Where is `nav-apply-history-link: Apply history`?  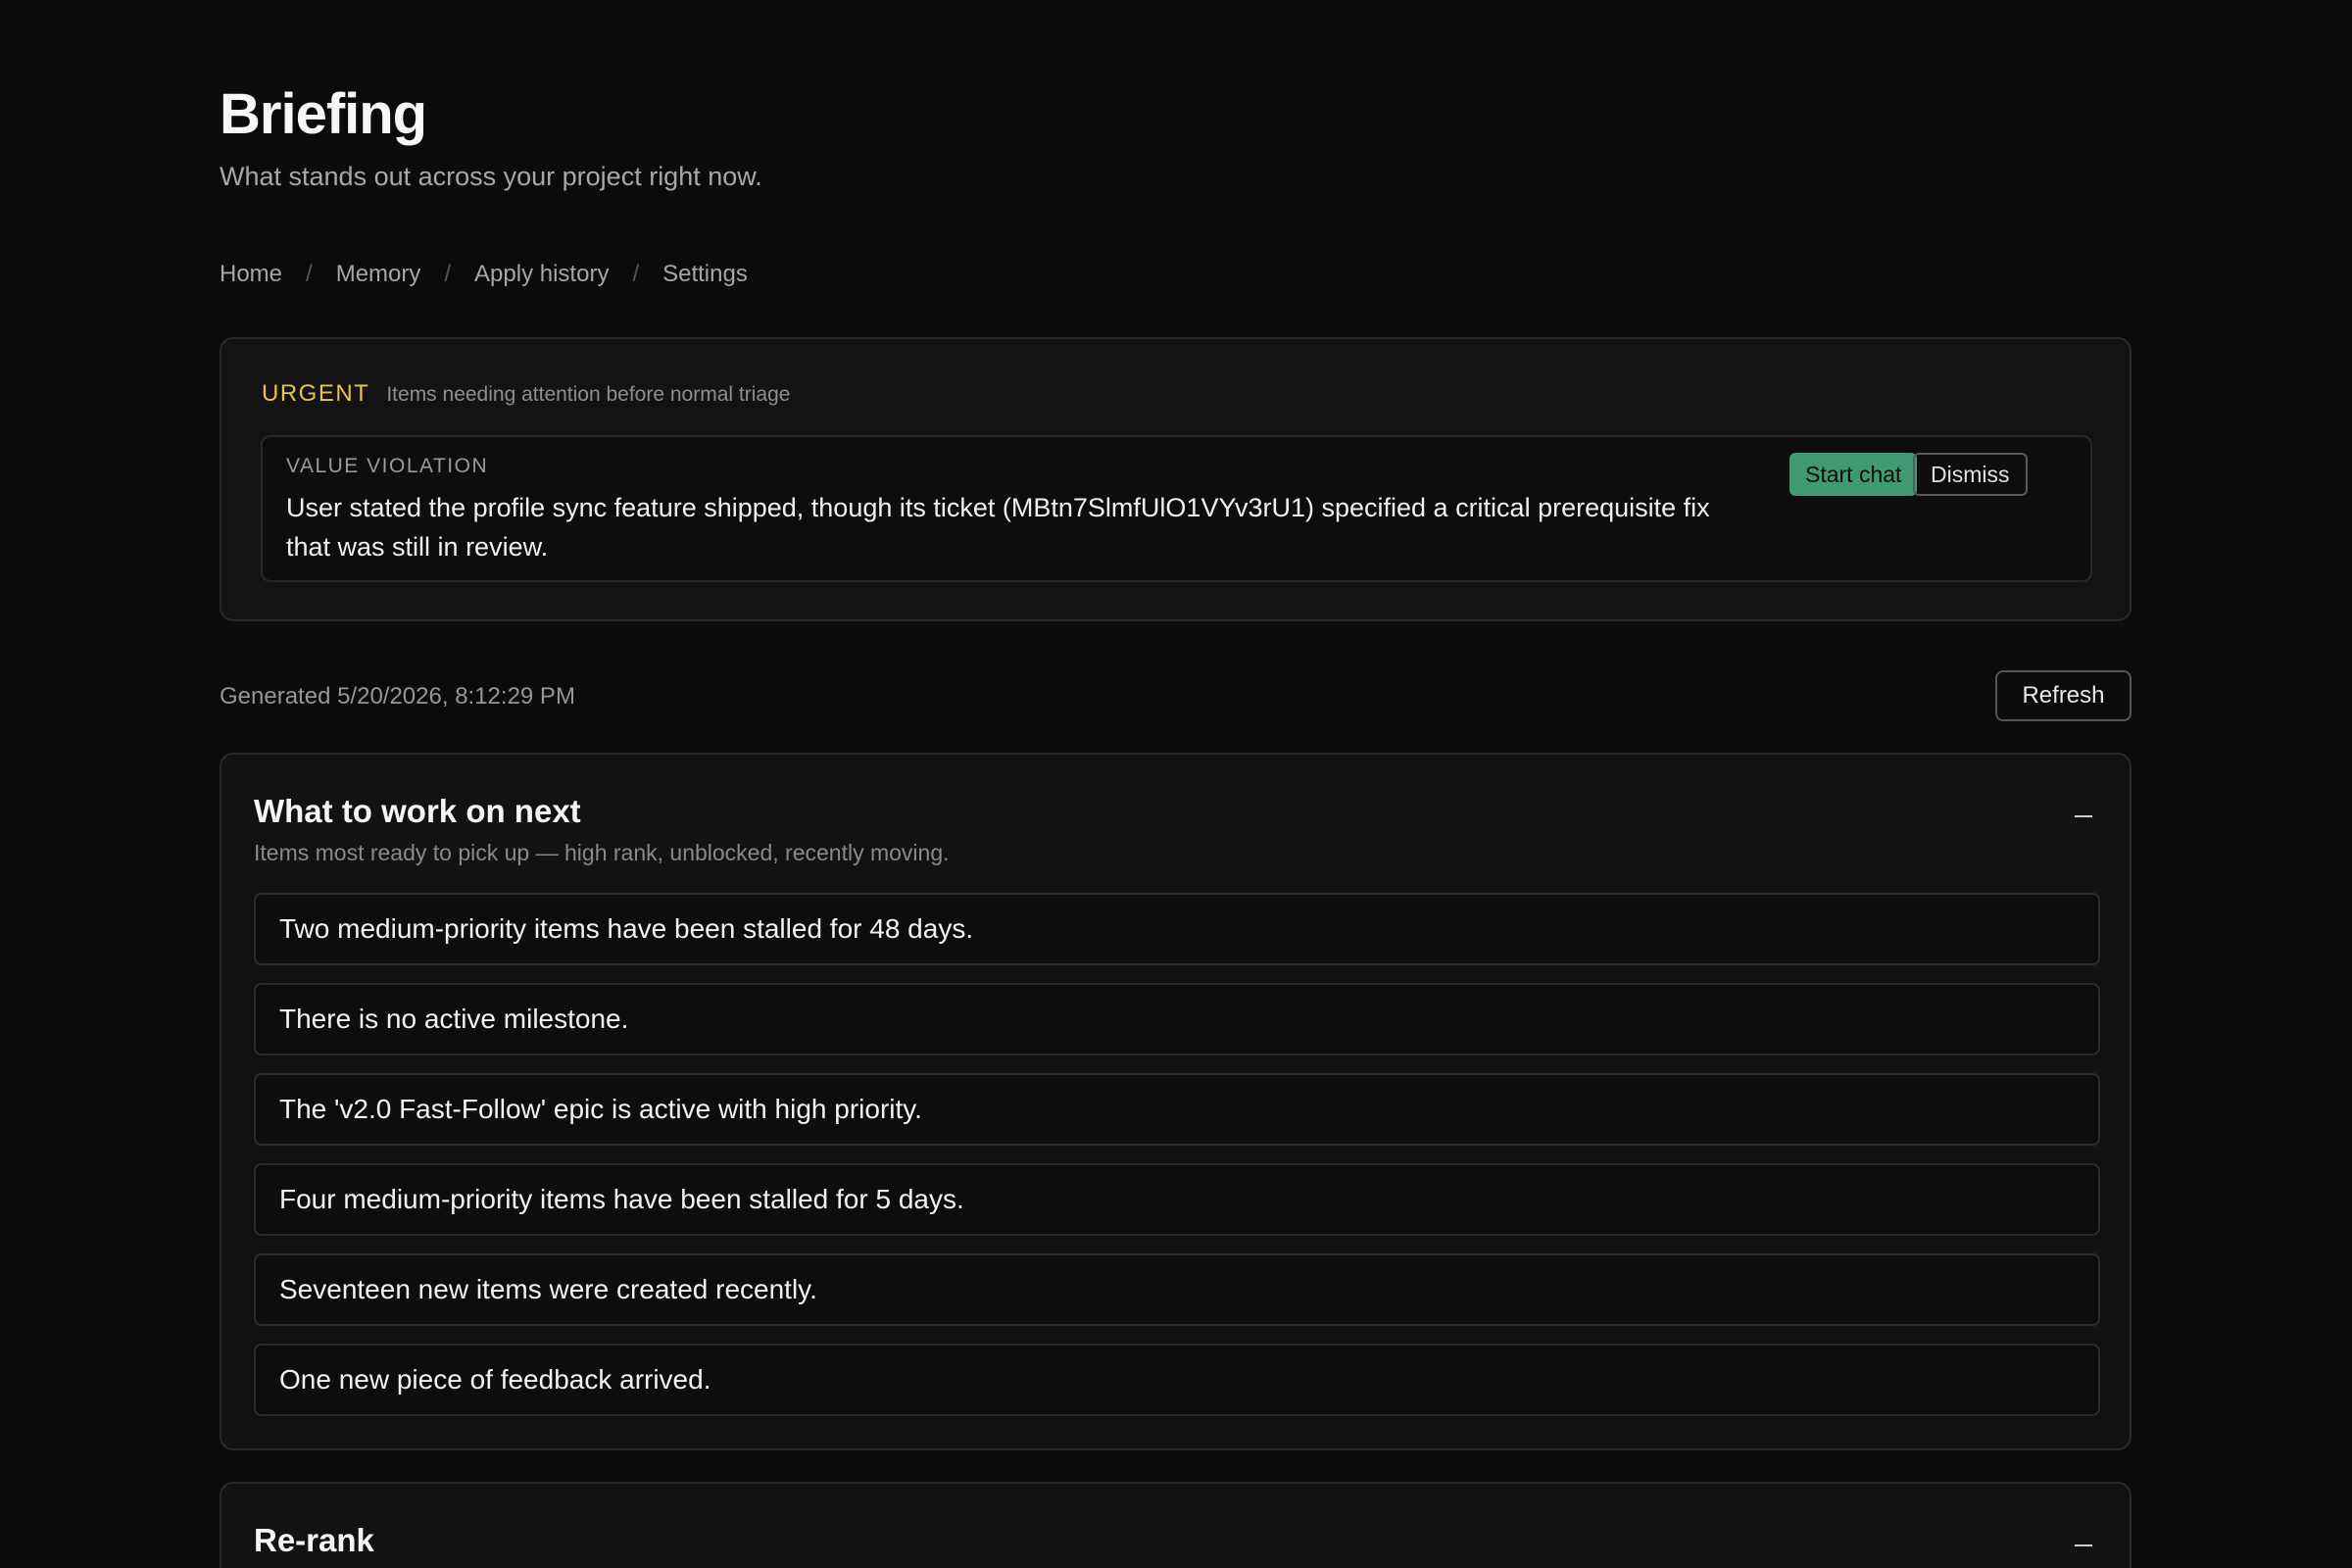
nav-apply-history-link: Apply history is located at coordinates (541, 274).